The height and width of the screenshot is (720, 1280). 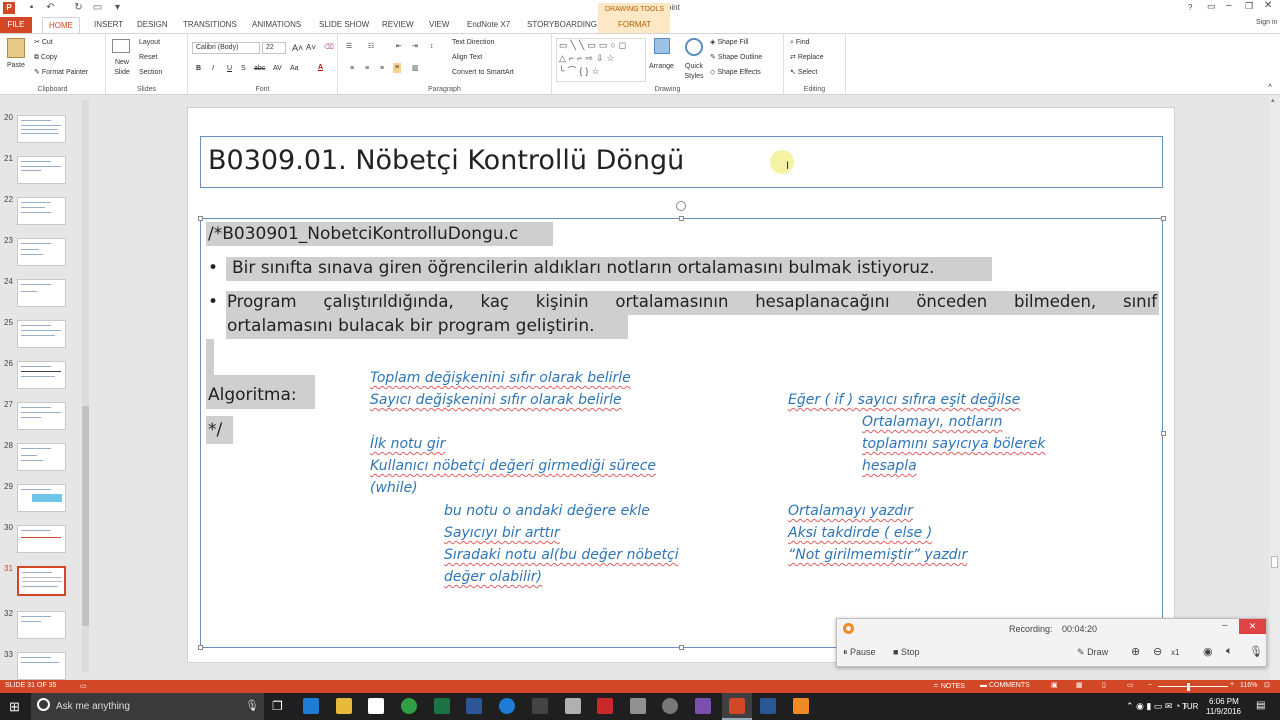 I want to click on spelling-icon: ▭, so click(x=83, y=686).